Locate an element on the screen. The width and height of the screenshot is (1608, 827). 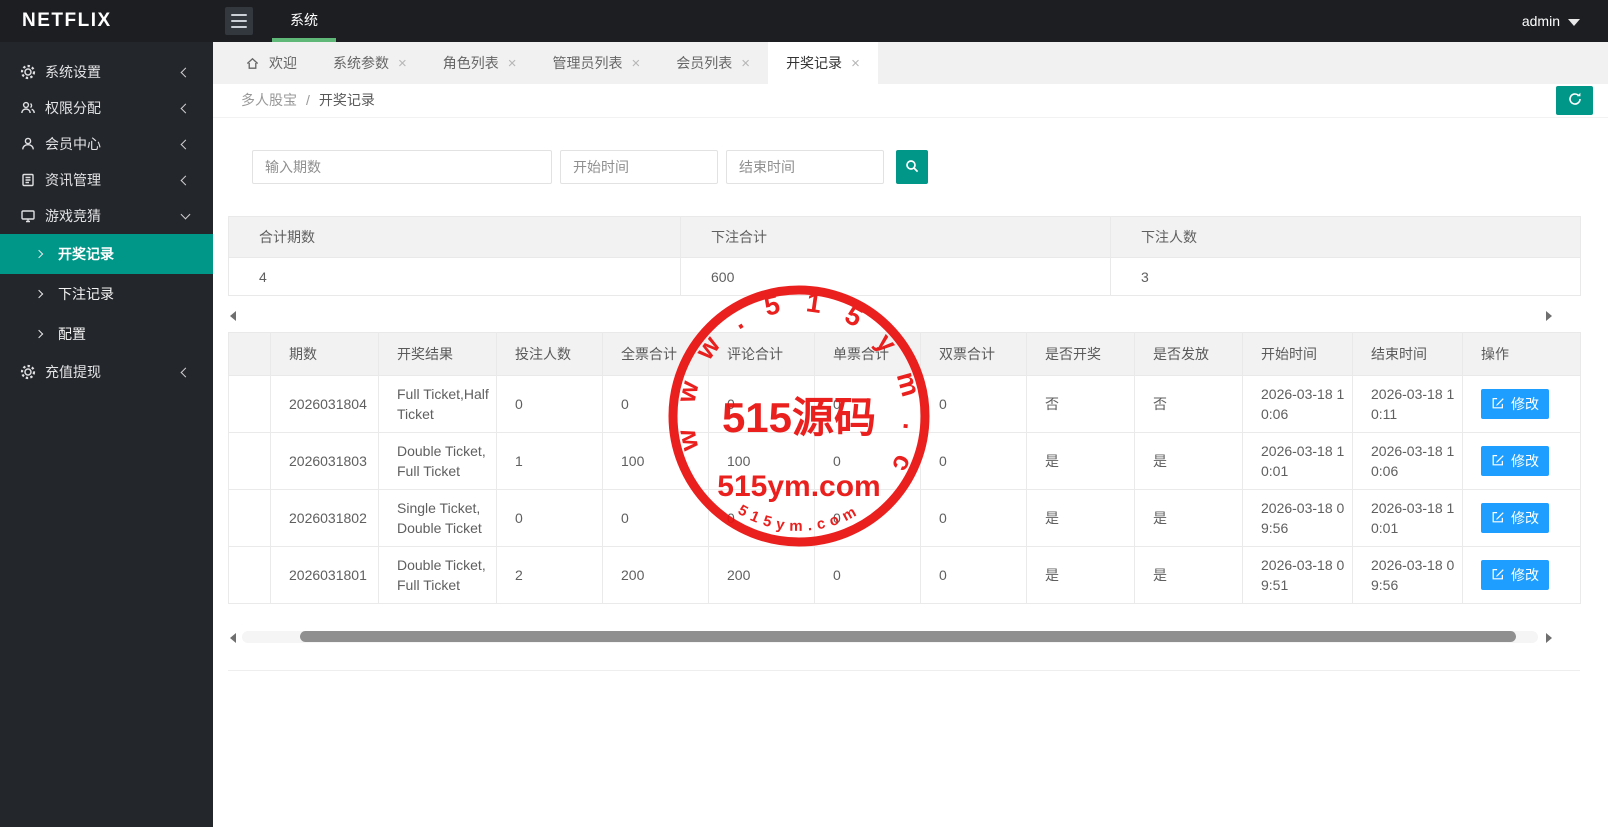
topnav-system: 系统 is located at coordinates (304, 21).